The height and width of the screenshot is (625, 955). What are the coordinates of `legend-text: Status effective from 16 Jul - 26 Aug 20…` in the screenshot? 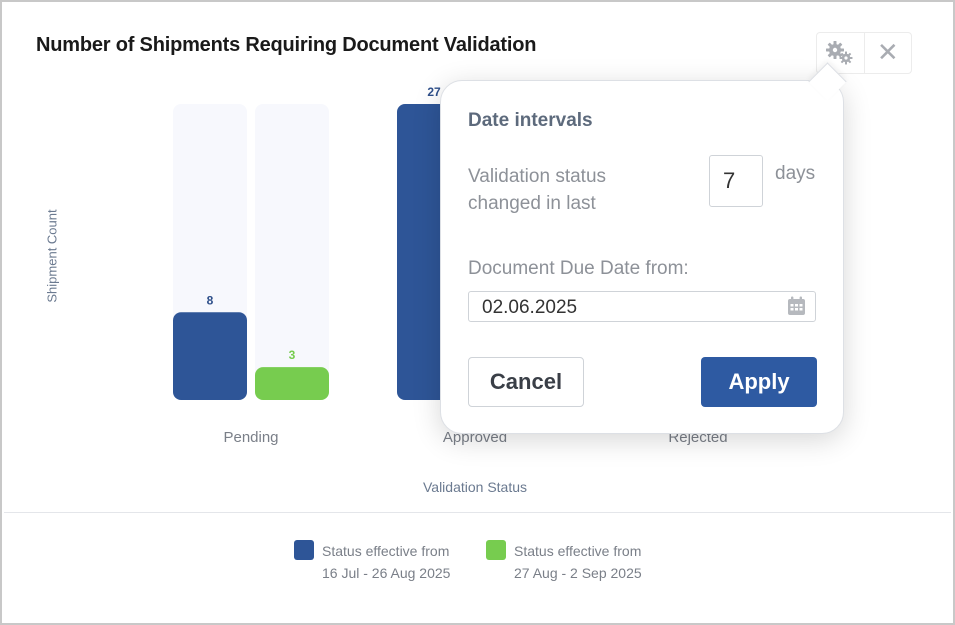 It's located at (386, 562).